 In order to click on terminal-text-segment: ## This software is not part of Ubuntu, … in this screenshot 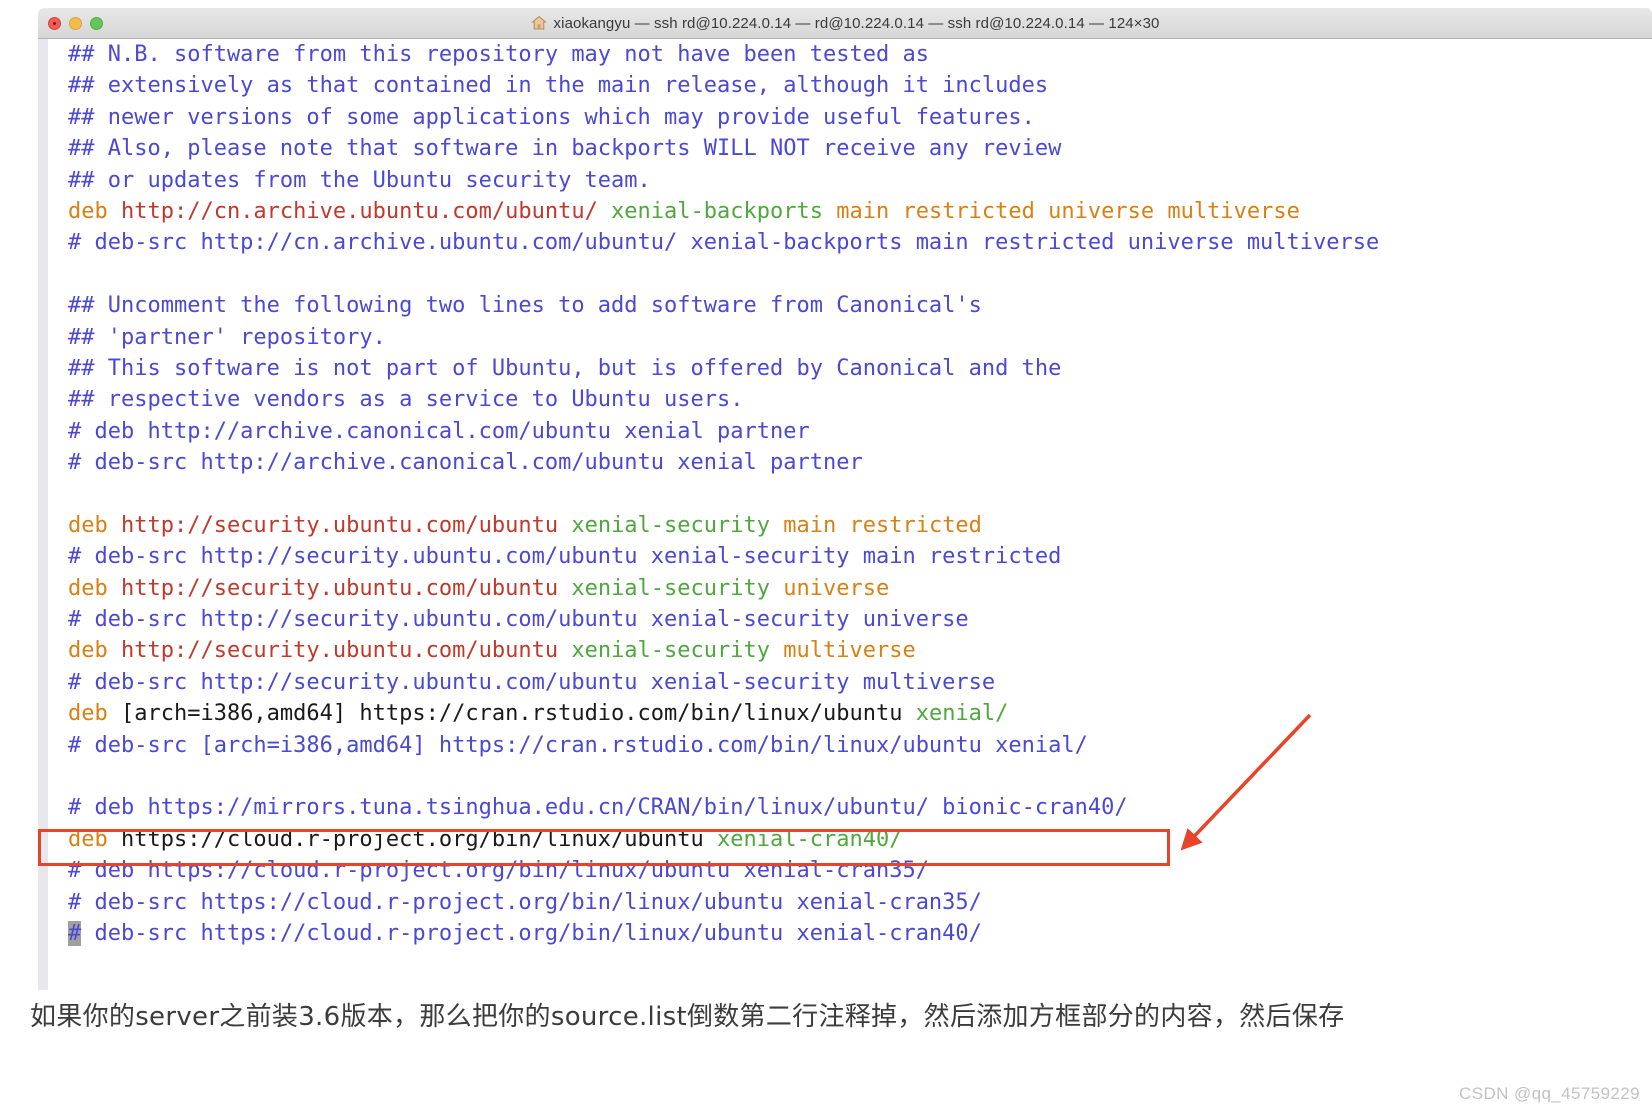, I will do `click(565, 368)`.